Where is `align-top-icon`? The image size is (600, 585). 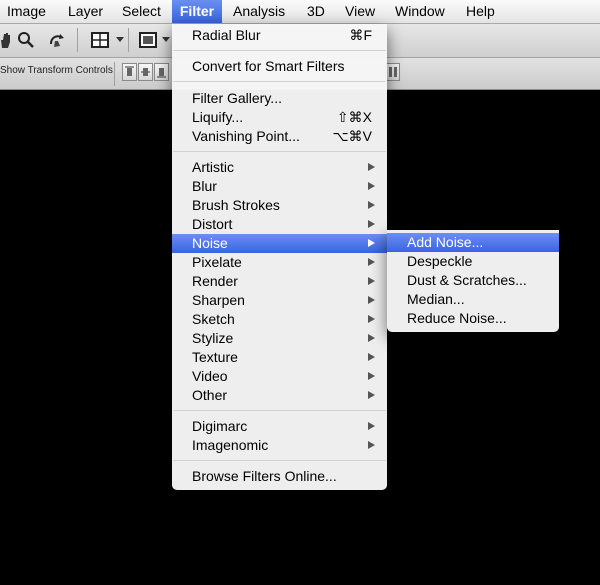 align-top-icon is located at coordinates (129, 72).